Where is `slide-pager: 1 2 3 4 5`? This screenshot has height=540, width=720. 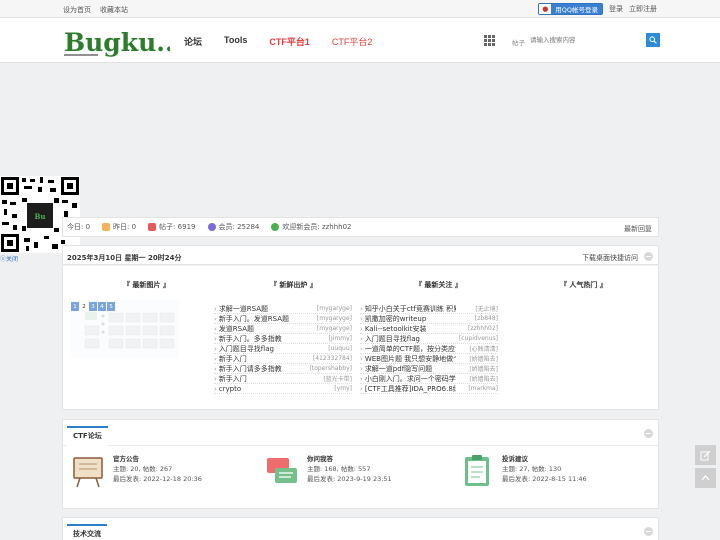
slide-pager: 1 2 3 4 5 is located at coordinates (93, 306).